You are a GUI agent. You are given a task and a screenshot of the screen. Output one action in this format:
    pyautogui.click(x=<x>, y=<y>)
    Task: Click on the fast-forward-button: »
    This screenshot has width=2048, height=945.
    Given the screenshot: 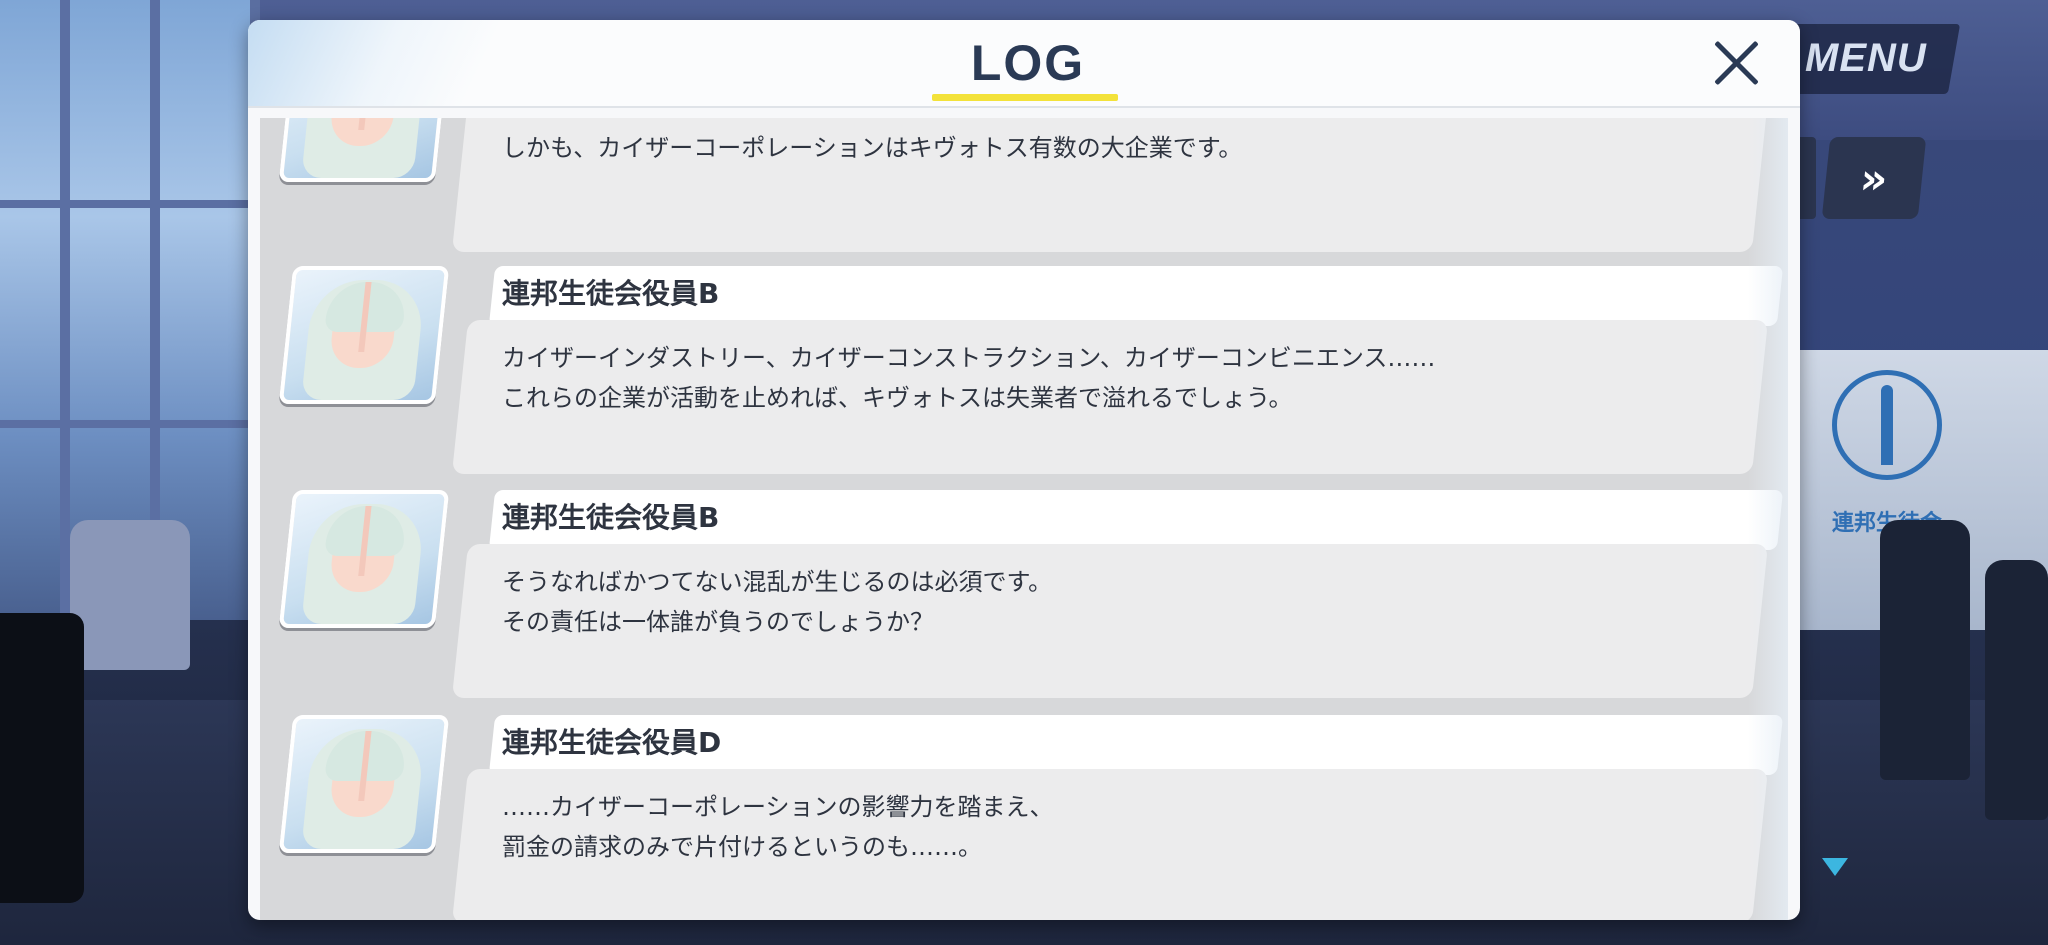 What is the action you would take?
    pyautogui.click(x=1874, y=178)
    